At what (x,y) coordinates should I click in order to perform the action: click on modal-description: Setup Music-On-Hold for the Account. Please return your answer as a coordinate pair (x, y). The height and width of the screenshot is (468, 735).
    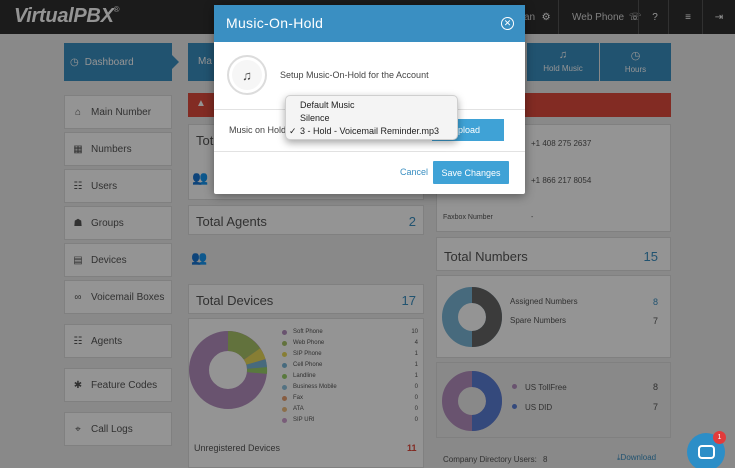
    Looking at the image, I should click on (354, 75).